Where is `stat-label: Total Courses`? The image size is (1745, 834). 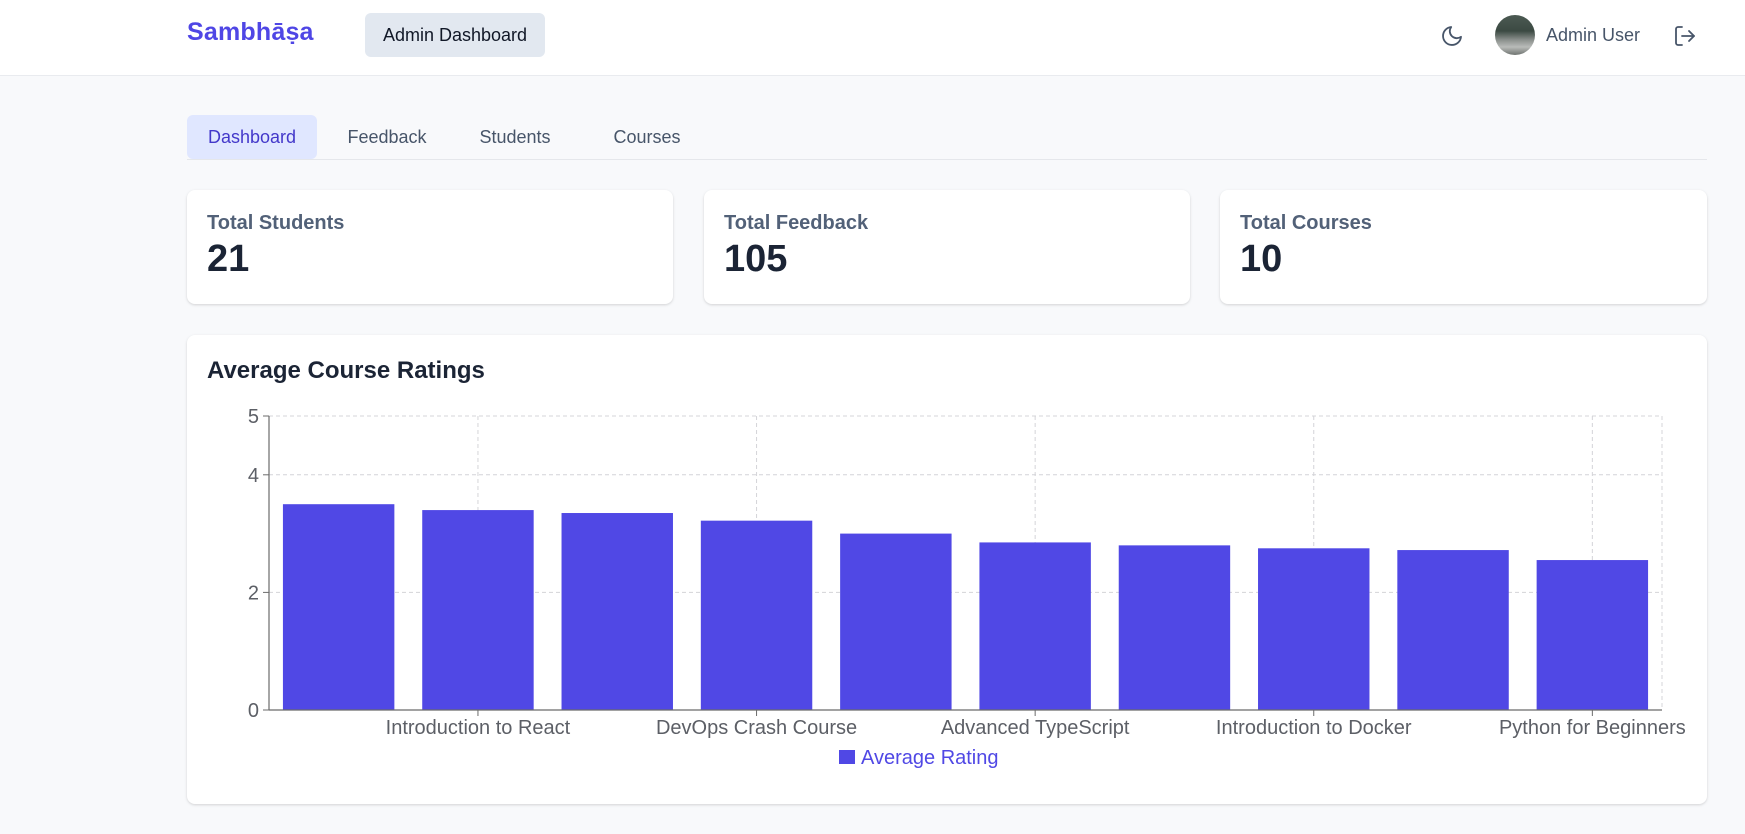
stat-label: Total Courses is located at coordinates (1306, 223).